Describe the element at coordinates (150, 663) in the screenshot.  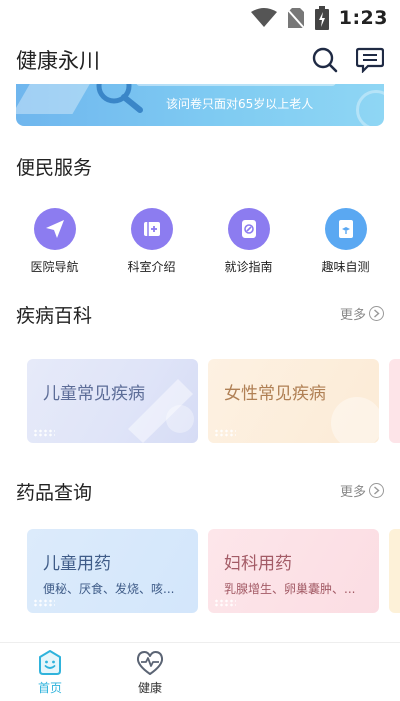
I see `heartbeat-icon` at that location.